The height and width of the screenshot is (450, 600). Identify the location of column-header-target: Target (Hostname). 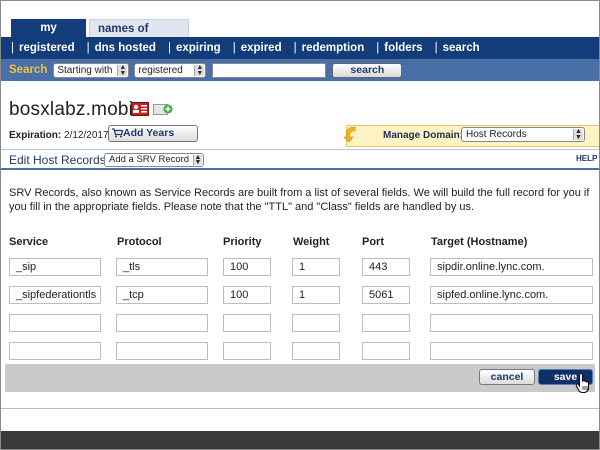
(479, 242).